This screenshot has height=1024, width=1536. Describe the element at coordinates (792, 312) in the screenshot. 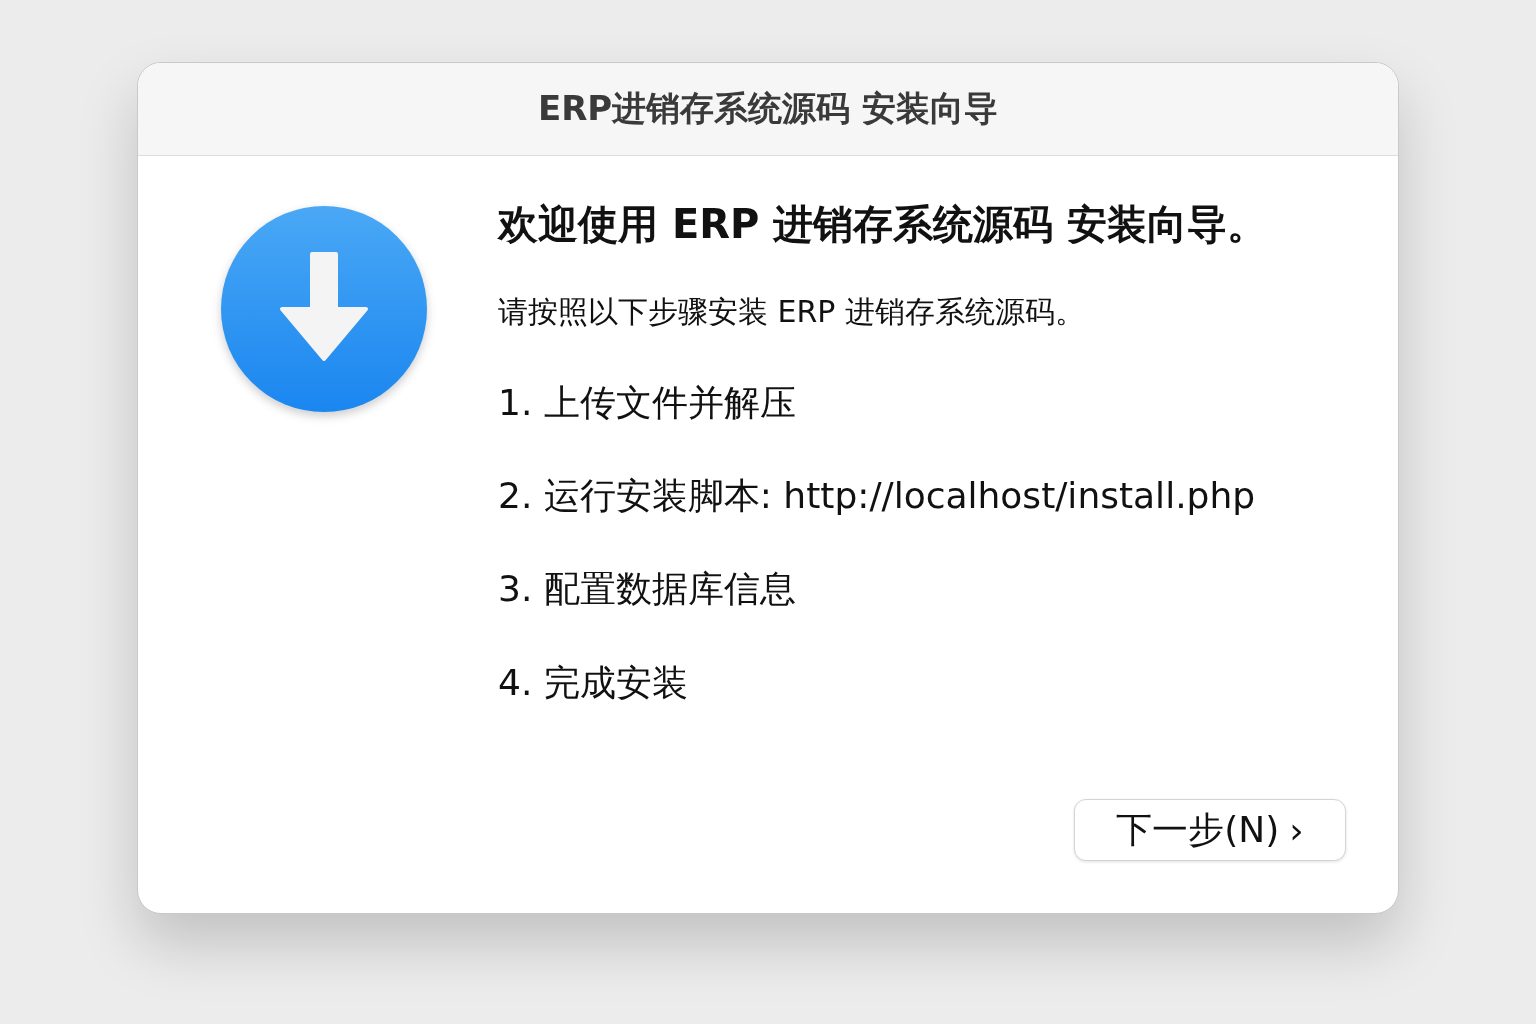

I see `intro-text: 请按照以下步骤安装 ERP 进销存系统源码。` at that location.